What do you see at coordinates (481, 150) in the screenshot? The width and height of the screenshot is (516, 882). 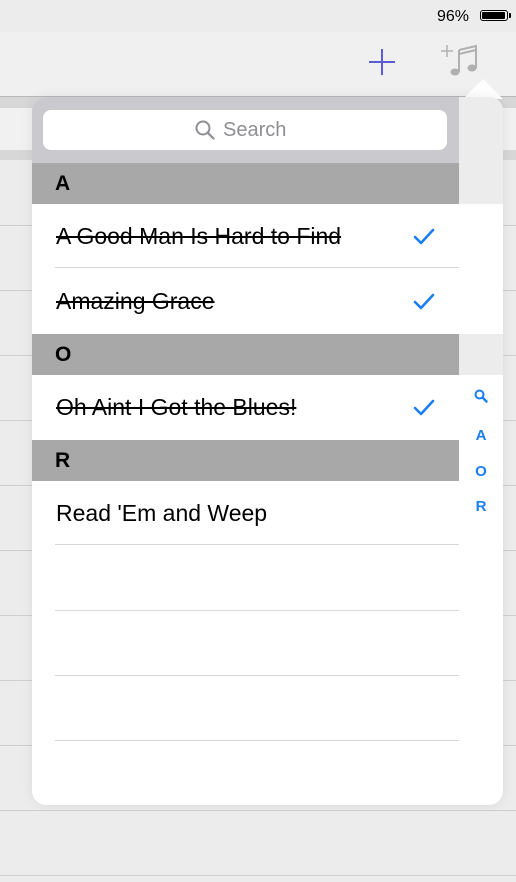 I see `index-bar-top` at bounding box center [481, 150].